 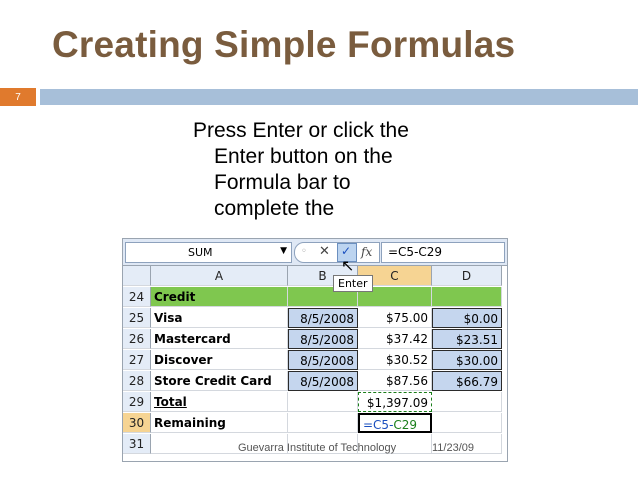 What do you see at coordinates (348, 265) in the screenshot?
I see `mouse-pointer-icon: ↖` at bounding box center [348, 265].